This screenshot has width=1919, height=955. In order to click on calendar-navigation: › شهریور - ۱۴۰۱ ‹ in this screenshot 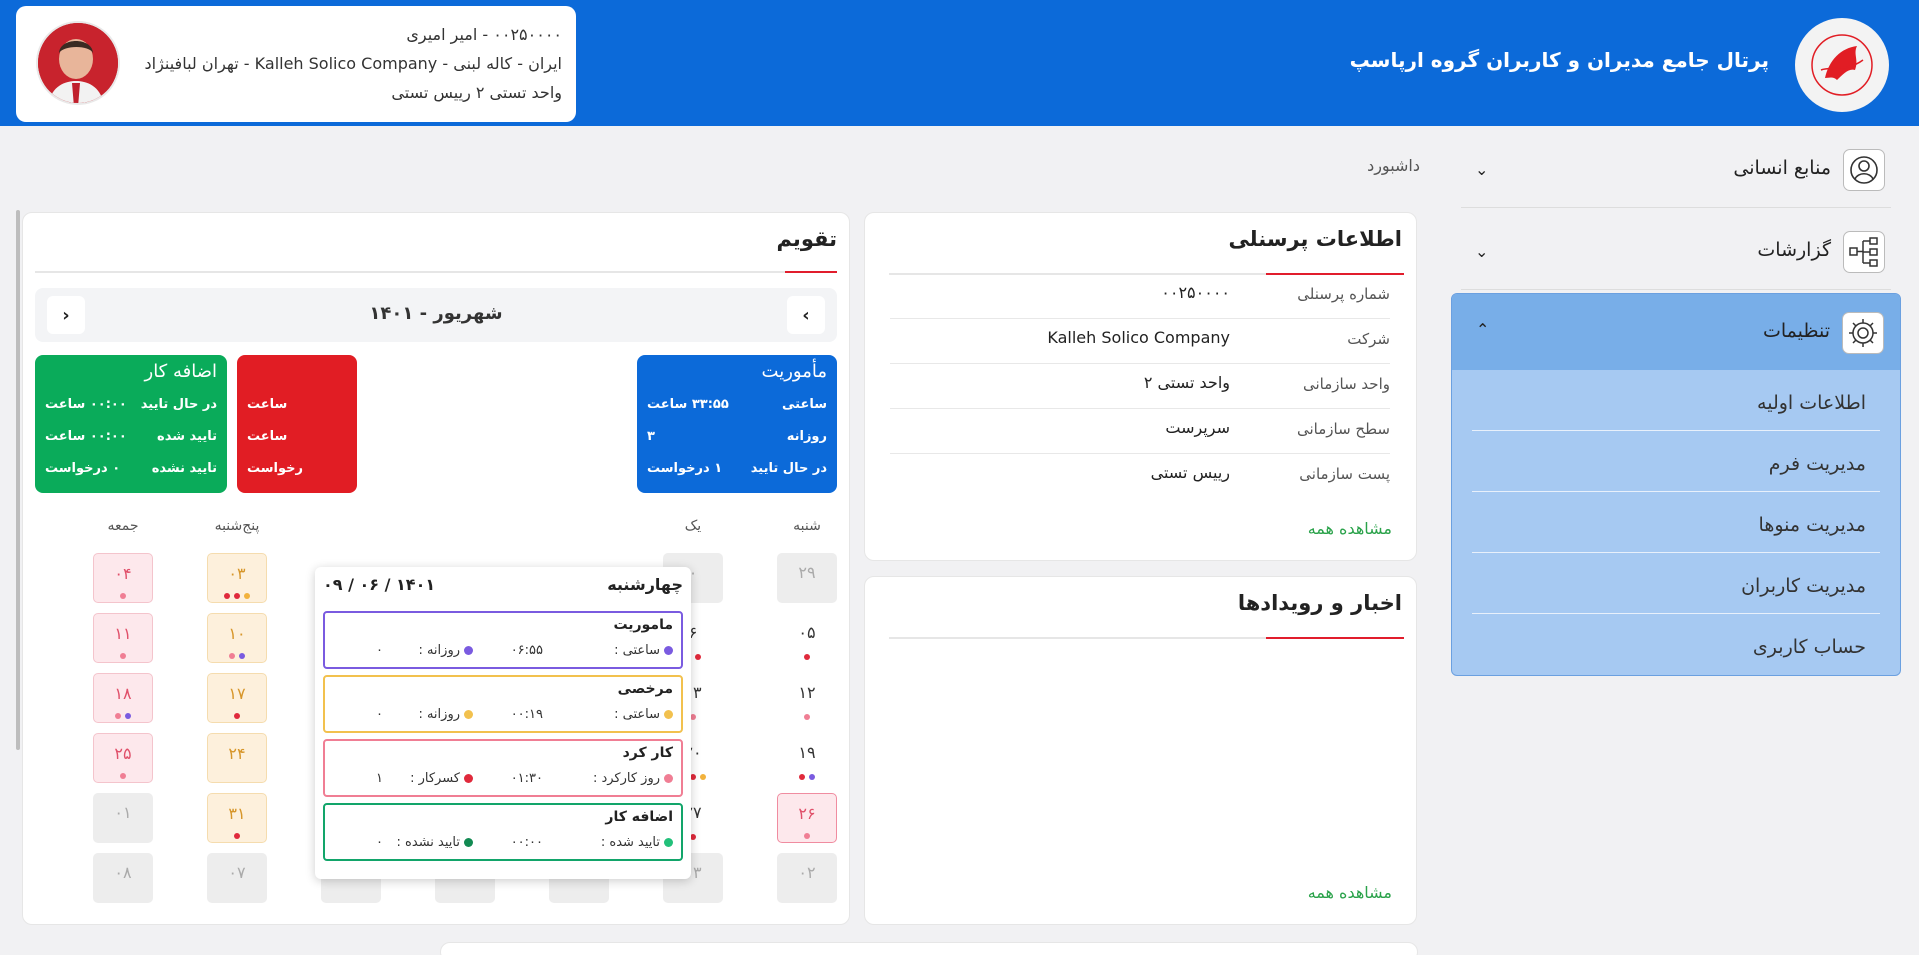, I will do `click(436, 315)`.